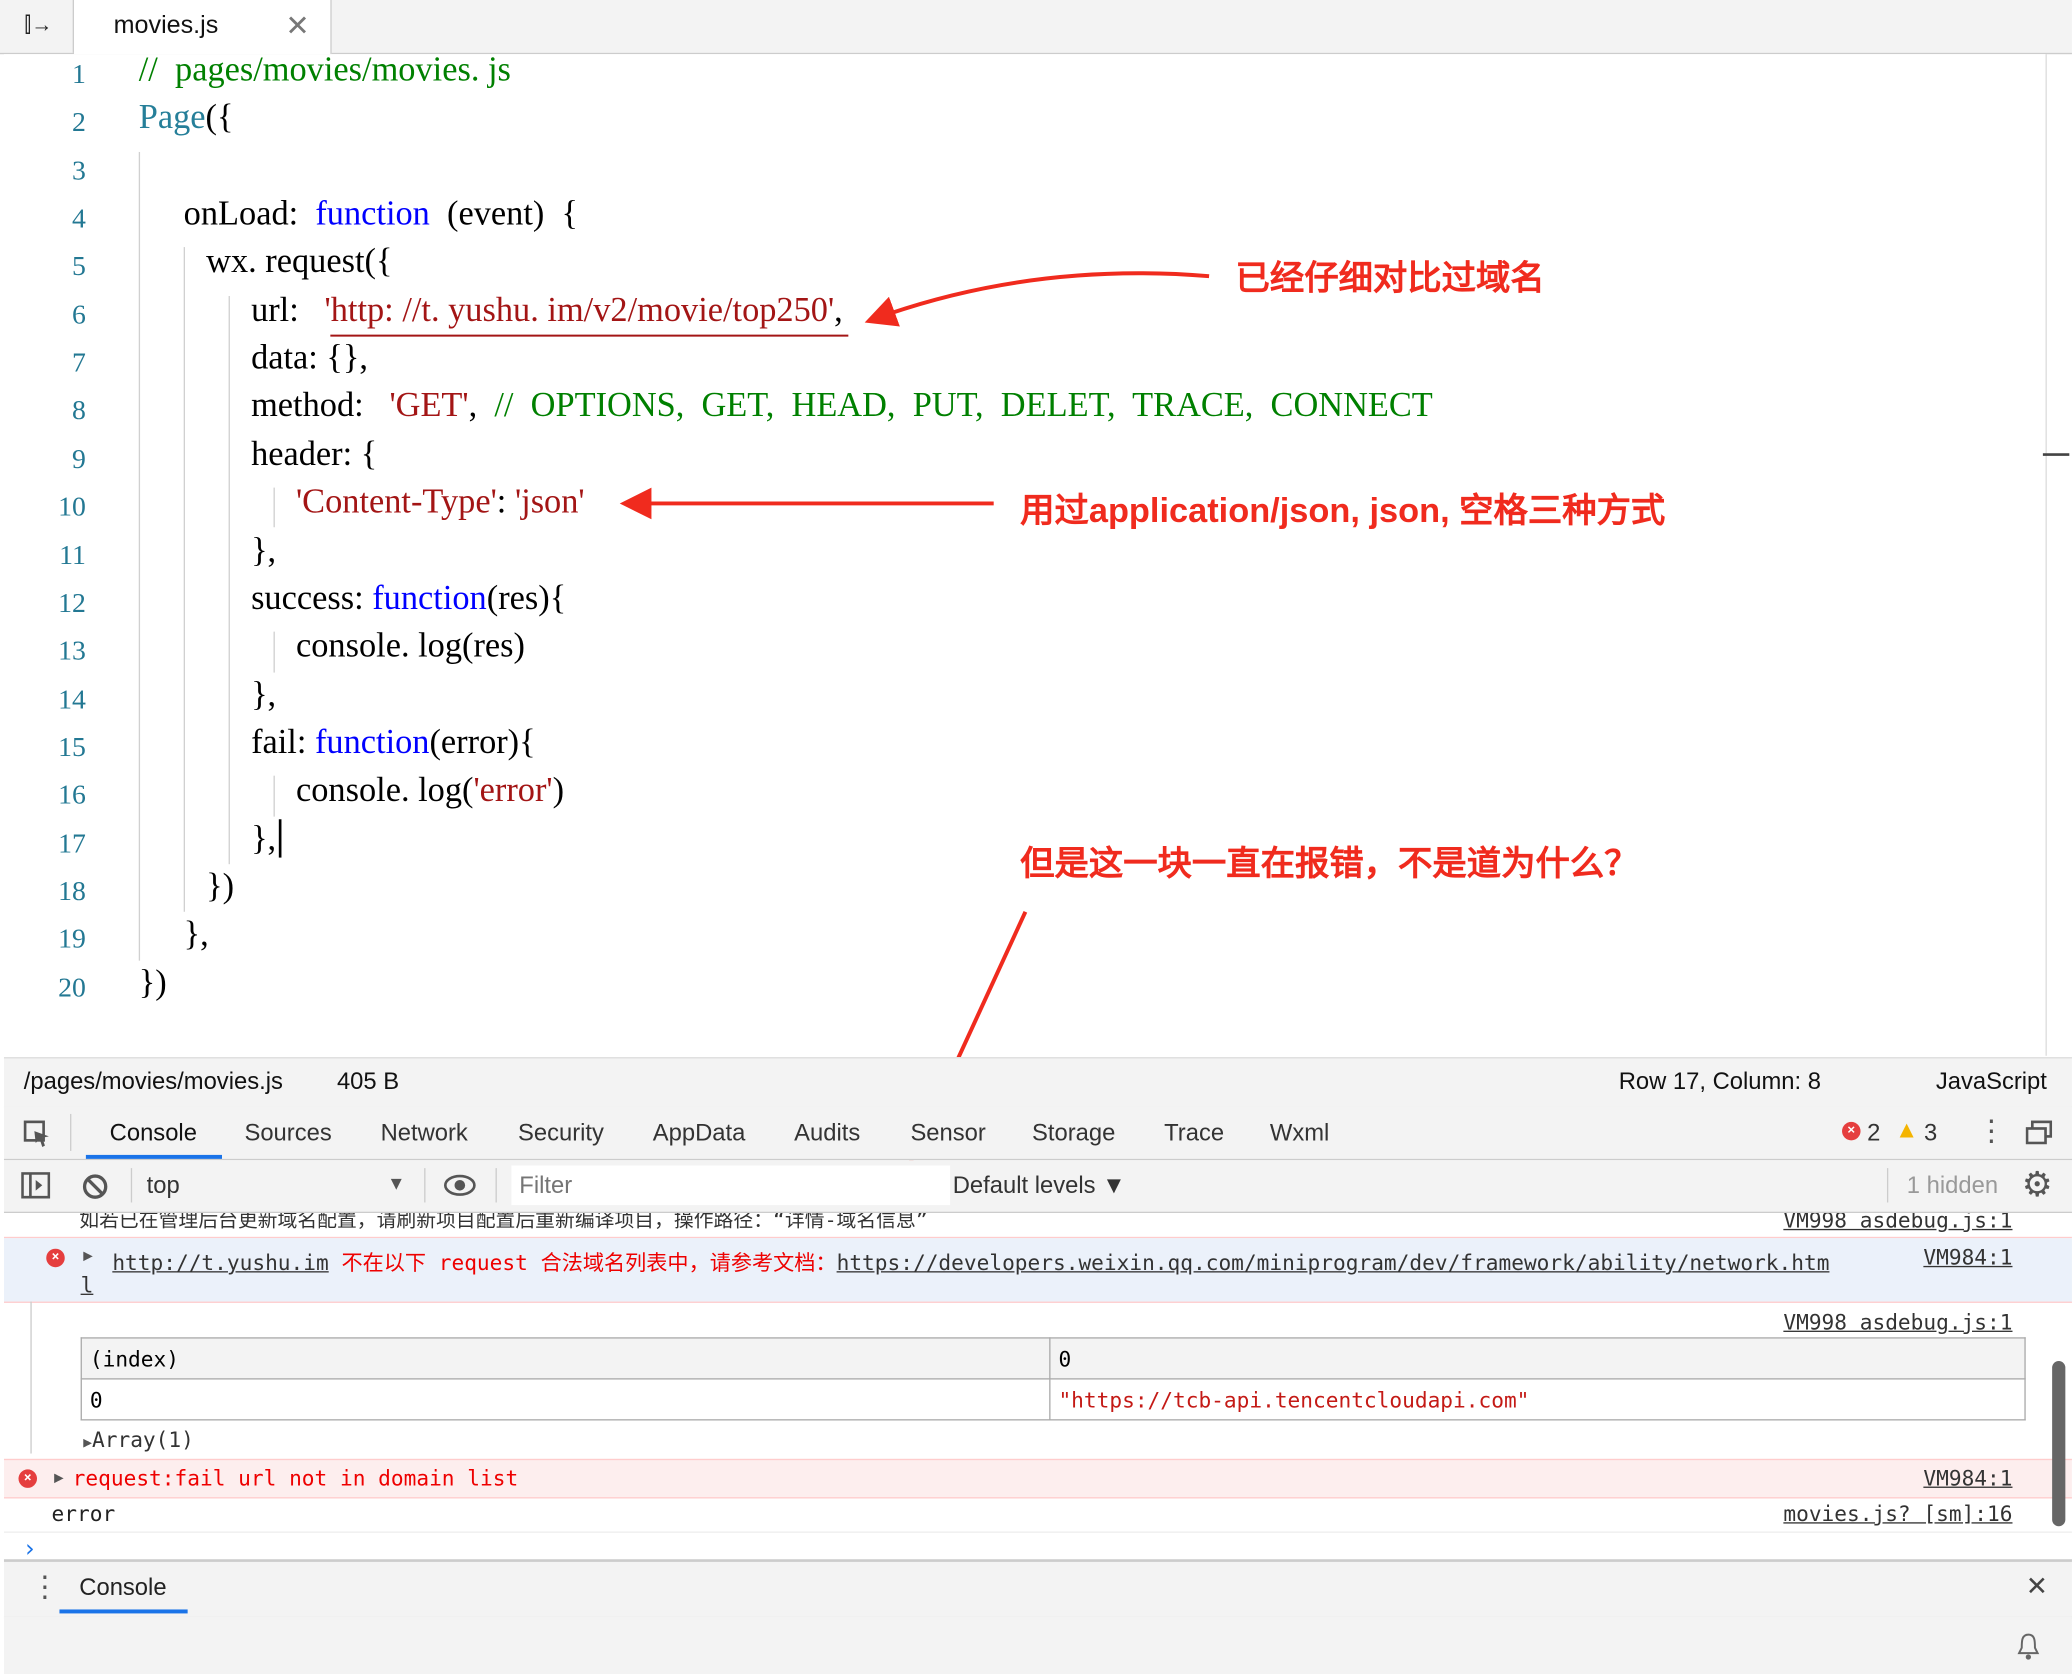 This screenshot has width=2072, height=1674. What do you see at coordinates (1329, 863) in the screenshot?
I see `annotation-error: 但是这一块一直在报错，不是道为什么？` at bounding box center [1329, 863].